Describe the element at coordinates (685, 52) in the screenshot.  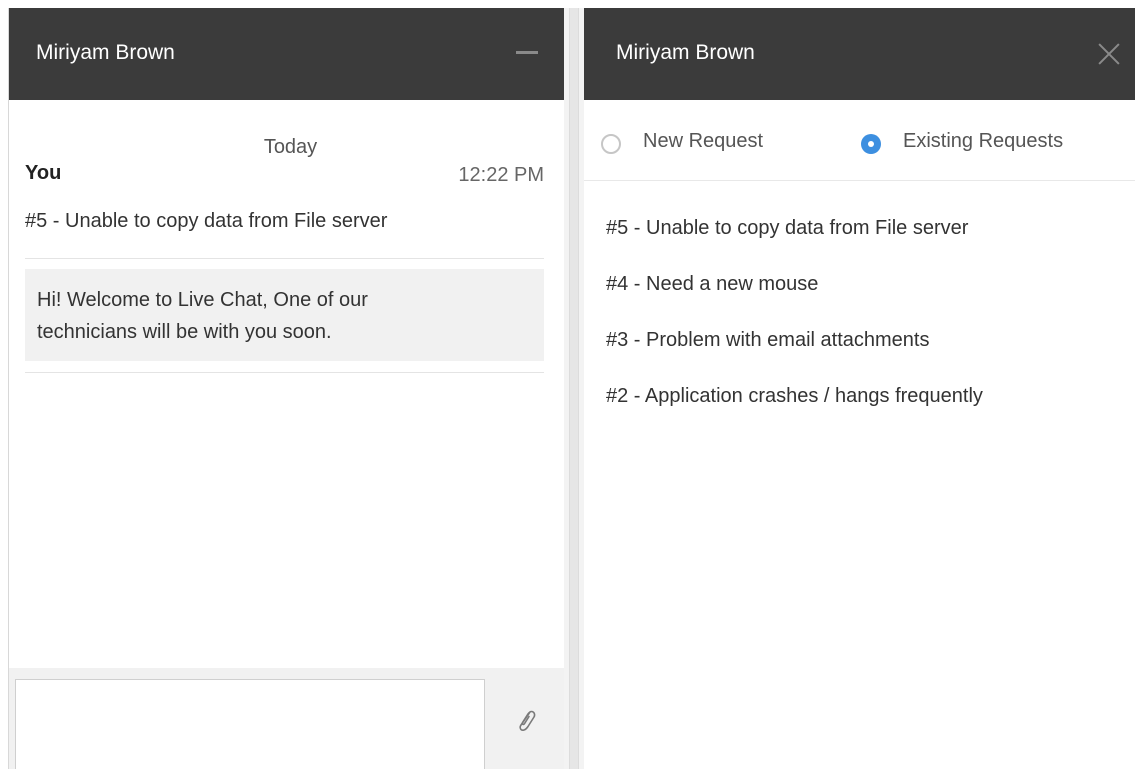
I see `request-title: Miriyam Brown` at that location.